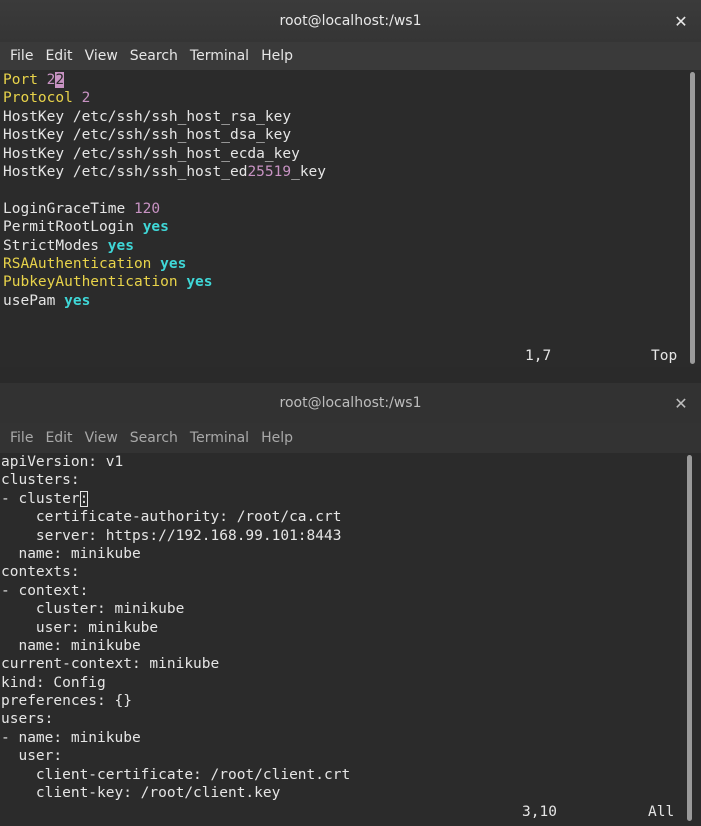  I want to click on terminal-text: client-key: /root/client.key, so click(141, 793).